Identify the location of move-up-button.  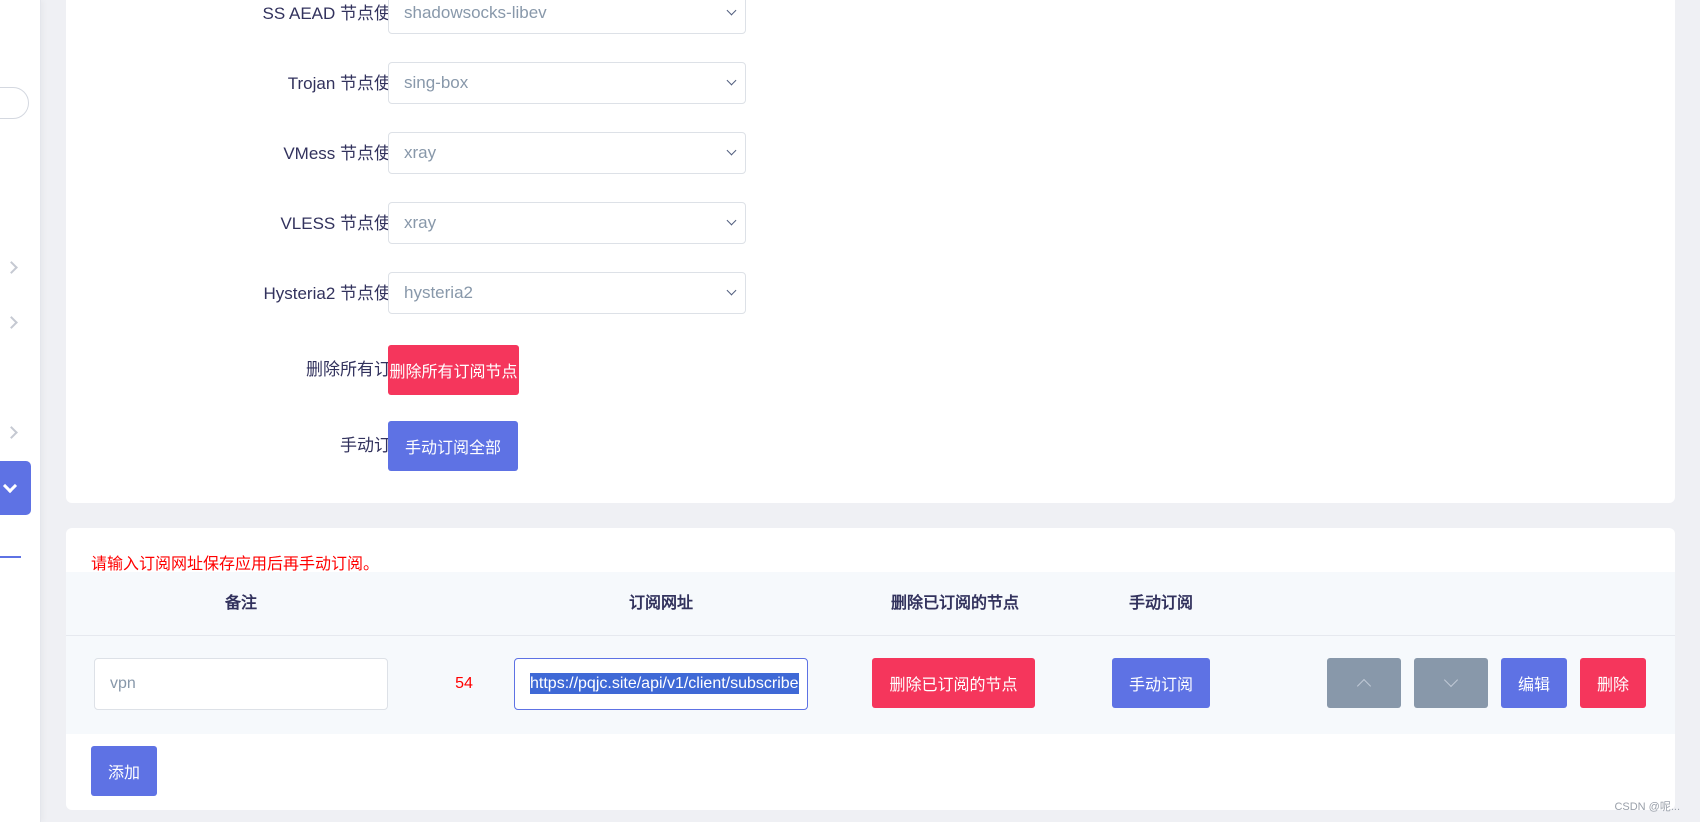
(1364, 683).